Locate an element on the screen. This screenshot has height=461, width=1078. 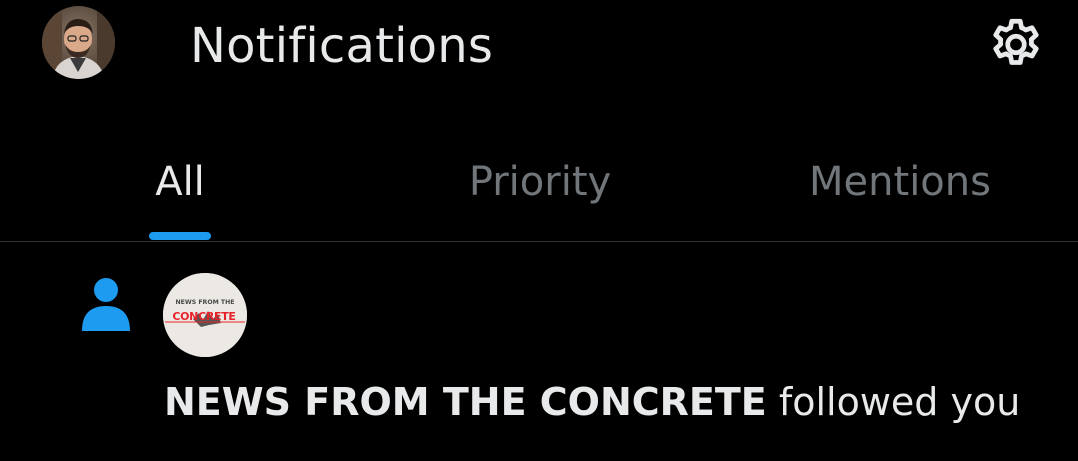
gear-icon is located at coordinates (1016, 41).